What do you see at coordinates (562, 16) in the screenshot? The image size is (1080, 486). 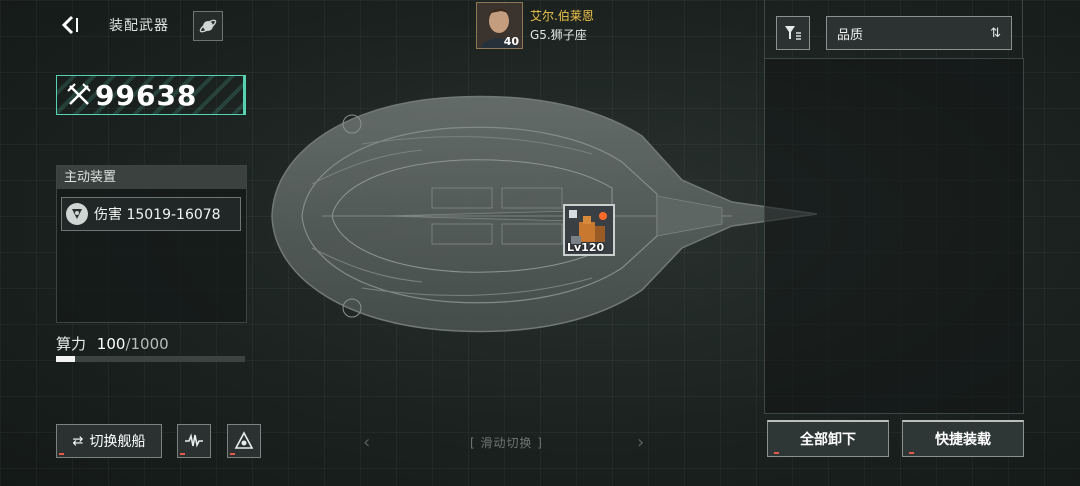 I see `pilot-name: 艾尔.伯莱恩` at bounding box center [562, 16].